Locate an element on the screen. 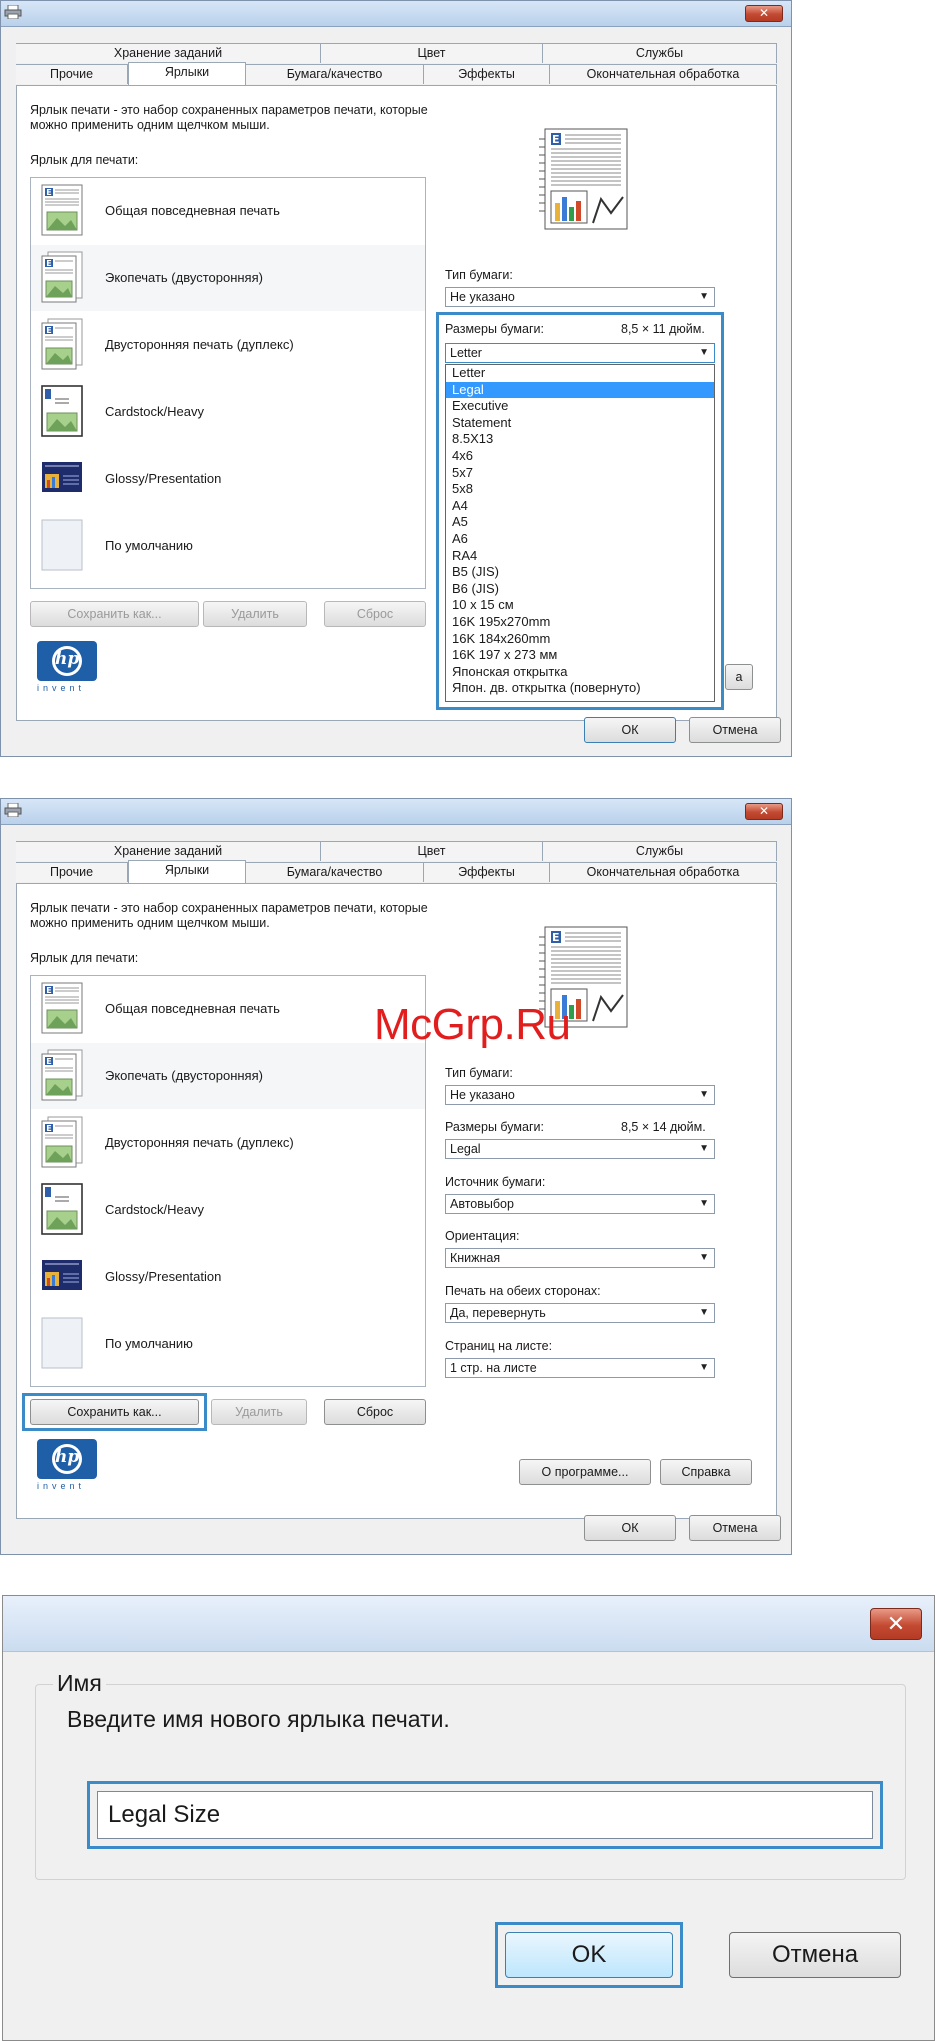  shortcut-label: По умолчанию is located at coordinates (149, 545).